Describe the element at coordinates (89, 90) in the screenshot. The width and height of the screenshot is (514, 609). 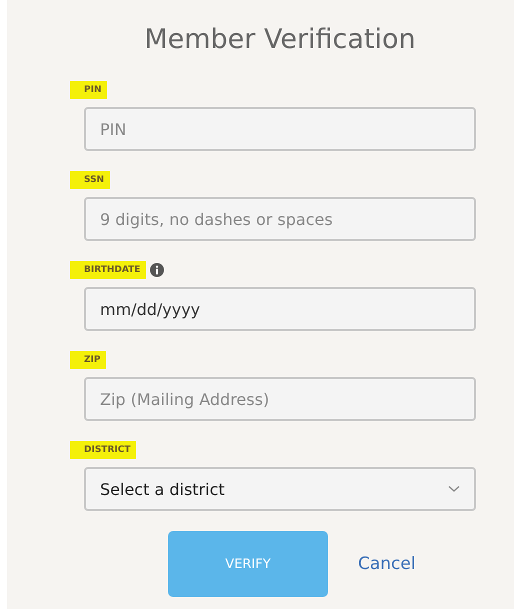
I see `field-label: PIN` at that location.